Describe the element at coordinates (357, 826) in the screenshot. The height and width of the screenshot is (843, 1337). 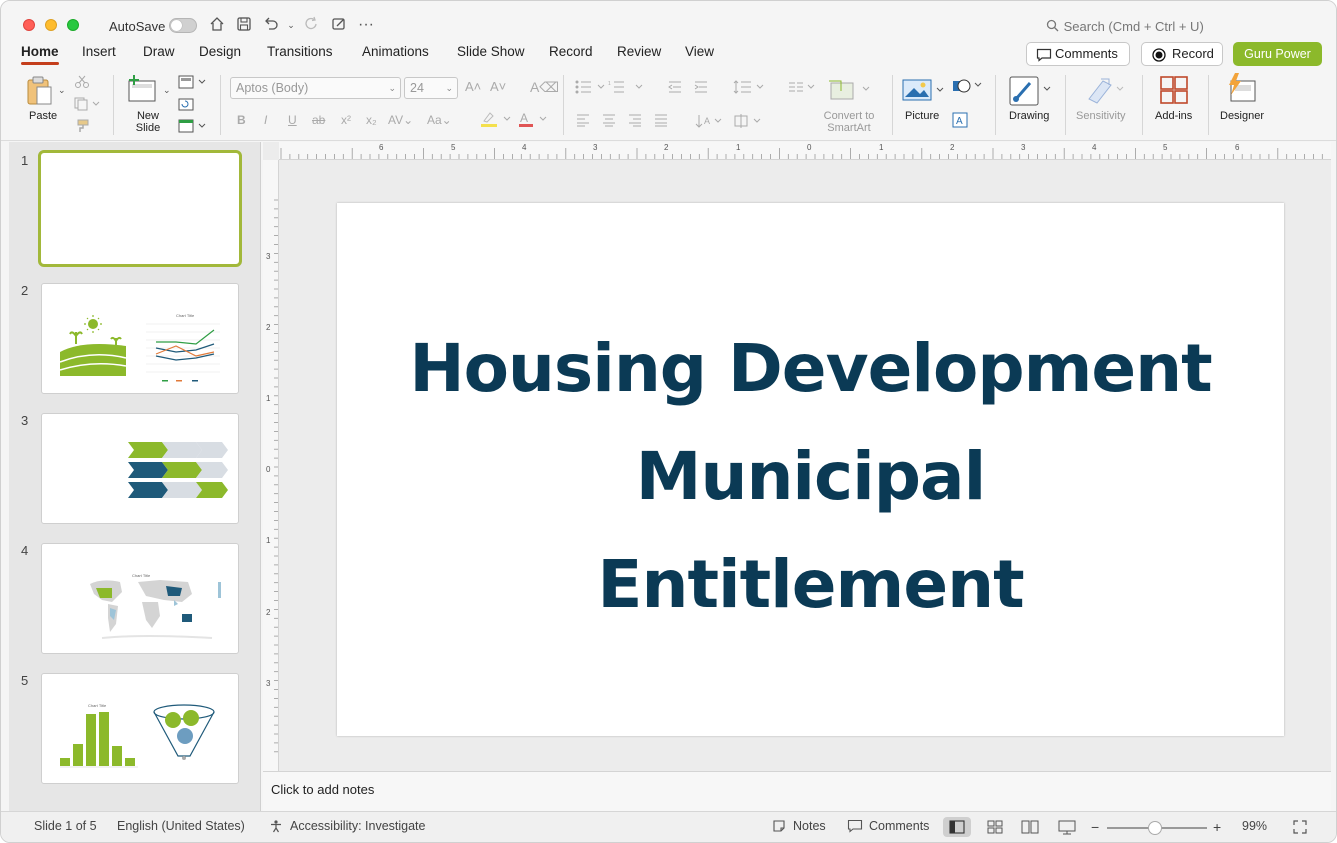
I see `accessibility-status: Accessibility: Investigate` at that location.